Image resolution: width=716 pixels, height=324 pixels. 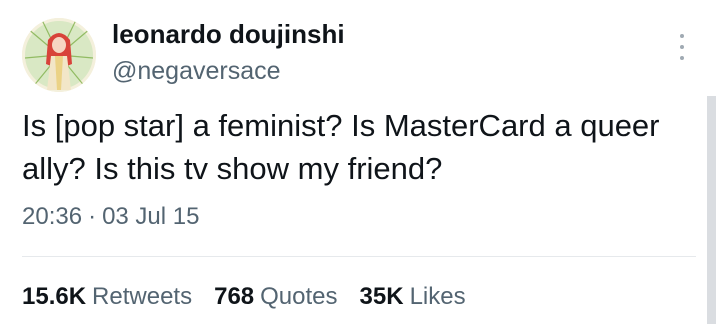 I want to click on tweet-date: 03 Jul 15, so click(x=151, y=216).